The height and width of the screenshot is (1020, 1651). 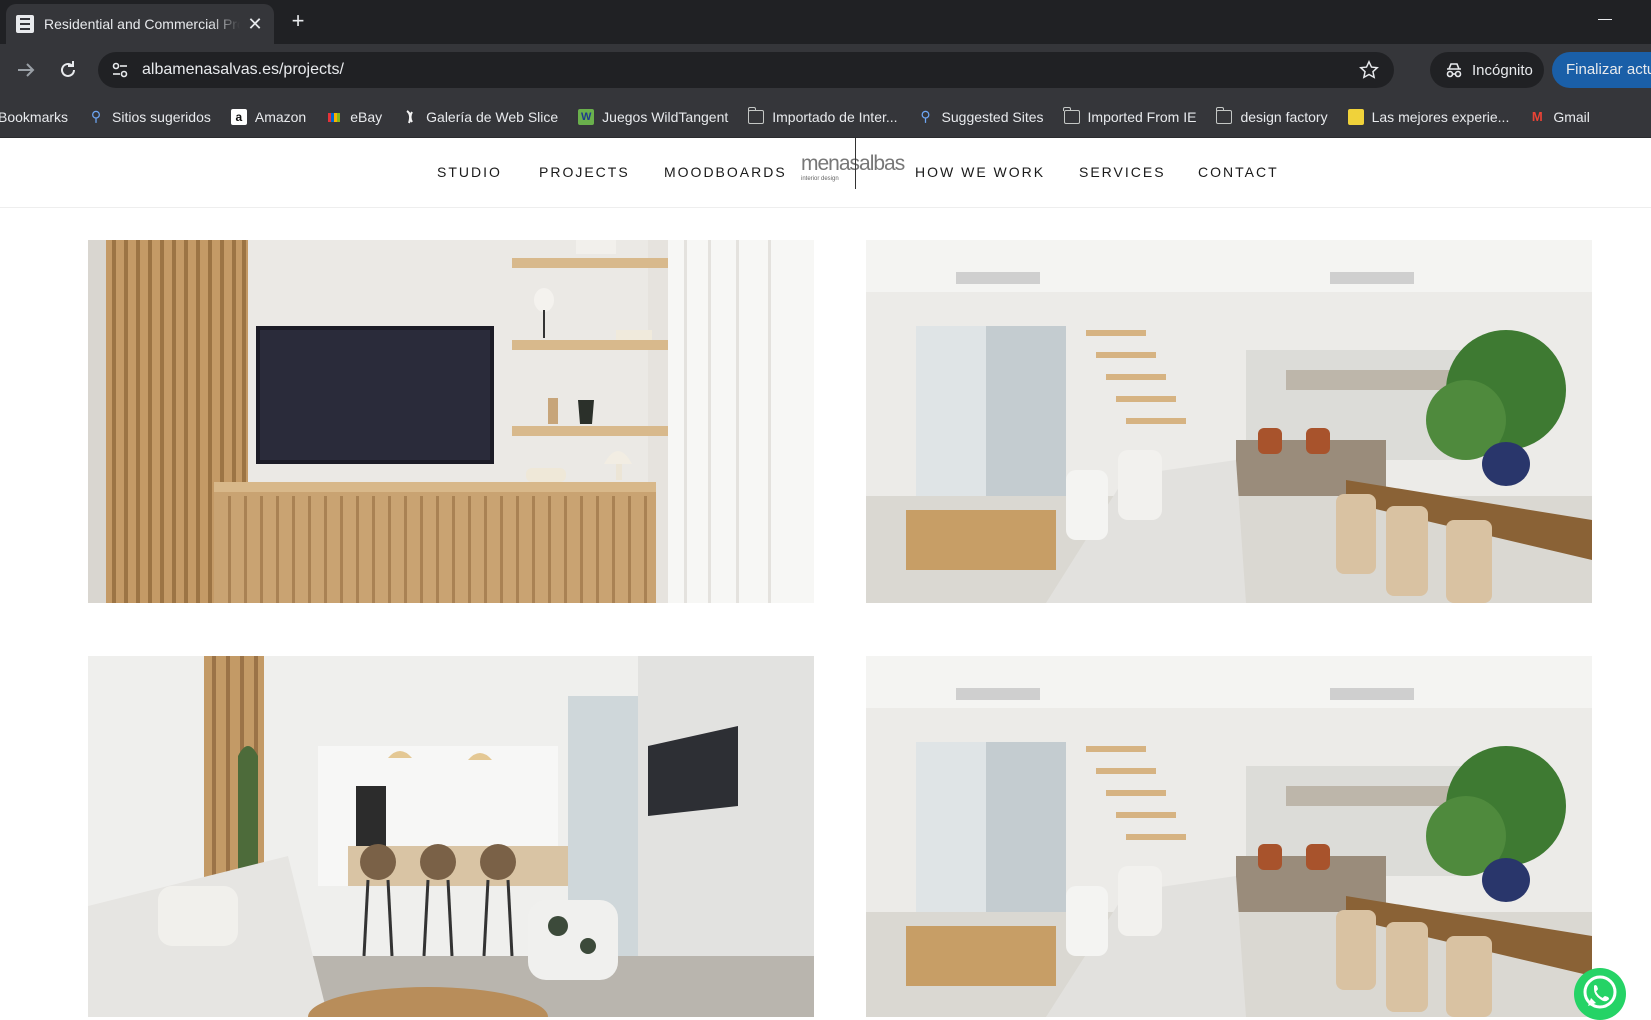 What do you see at coordinates (992, 116) in the screenshot?
I see `bookmark-label: Suggested Sites` at bounding box center [992, 116].